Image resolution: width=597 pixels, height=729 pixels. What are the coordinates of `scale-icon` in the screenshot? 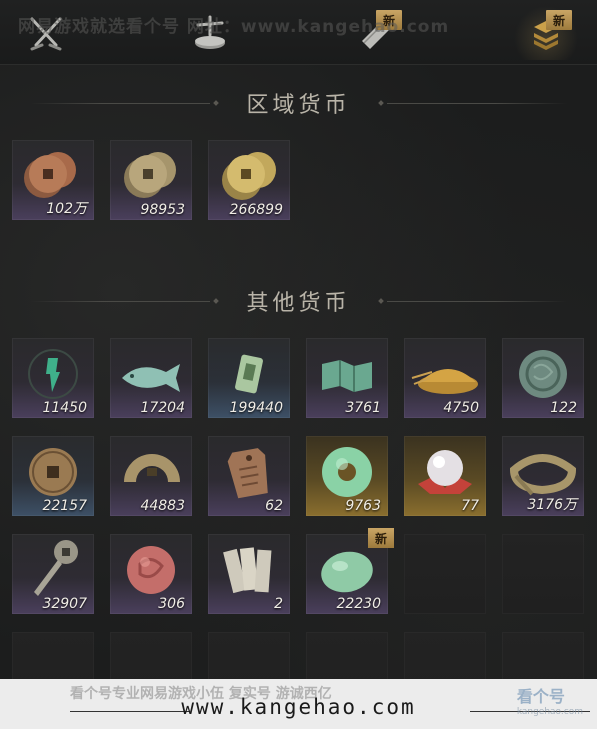 It's located at (210, 32).